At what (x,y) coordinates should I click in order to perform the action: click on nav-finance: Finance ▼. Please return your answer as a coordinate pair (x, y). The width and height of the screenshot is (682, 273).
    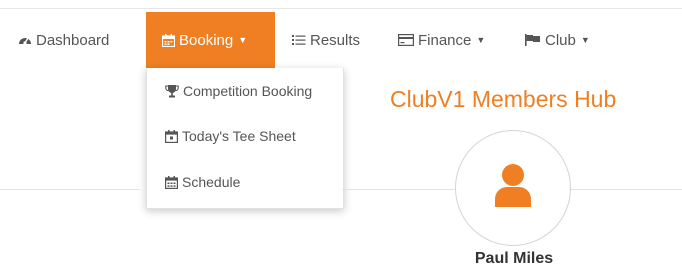
    Looking at the image, I should click on (441, 40).